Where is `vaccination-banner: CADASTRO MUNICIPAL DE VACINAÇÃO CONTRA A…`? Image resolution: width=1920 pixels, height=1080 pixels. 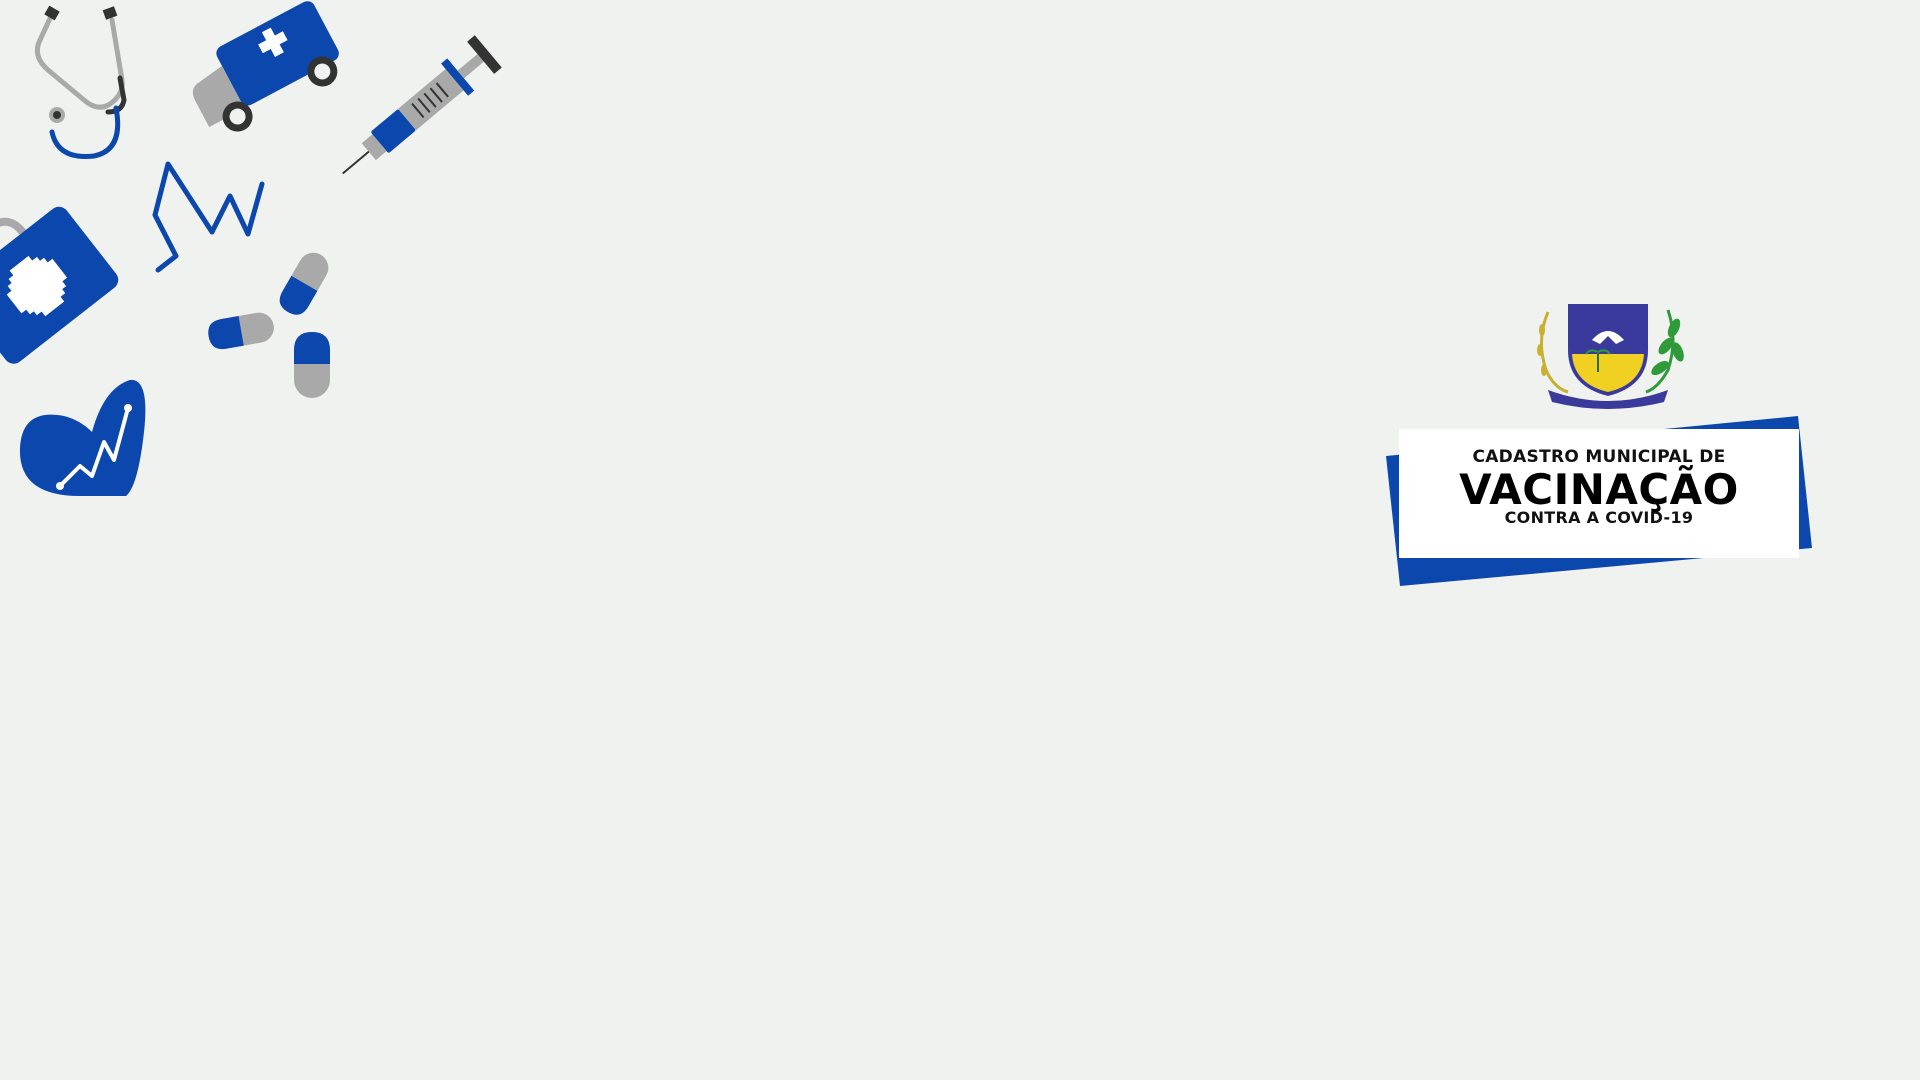 vaccination-banner: CADASTRO MUNICIPAL DE VACINAÇÃO CONTRA A… is located at coordinates (1599, 493).